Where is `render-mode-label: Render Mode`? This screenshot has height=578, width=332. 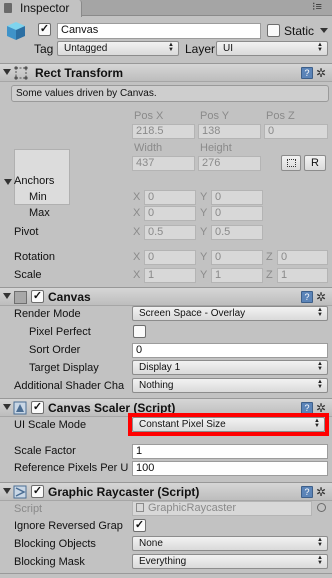 render-mode-label: Render Mode is located at coordinates (47, 314).